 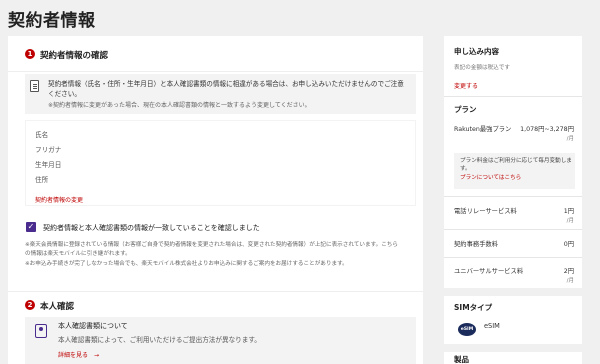 I want to click on plan-note-text: プラン料金はご利用分に応じて毎月変動します。, so click(x=516, y=165).